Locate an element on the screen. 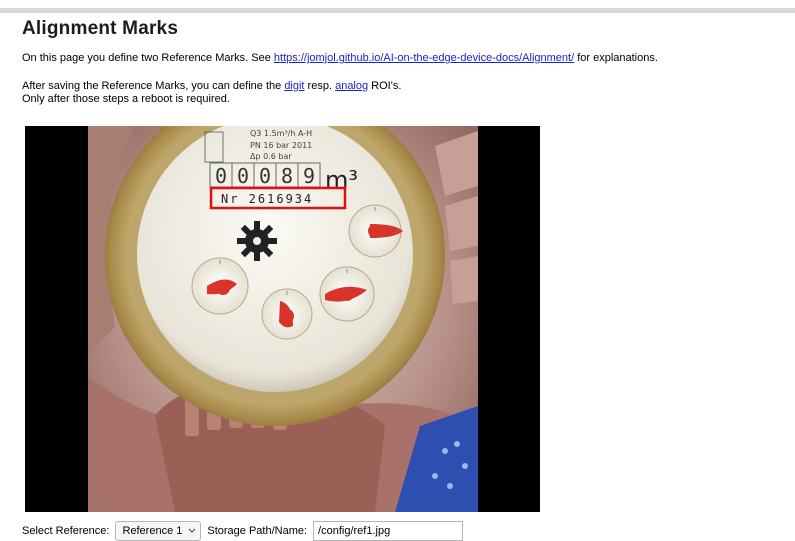 Image resolution: width=795 pixels, height=541 pixels. star-wheel is located at coordinates (257, 241).